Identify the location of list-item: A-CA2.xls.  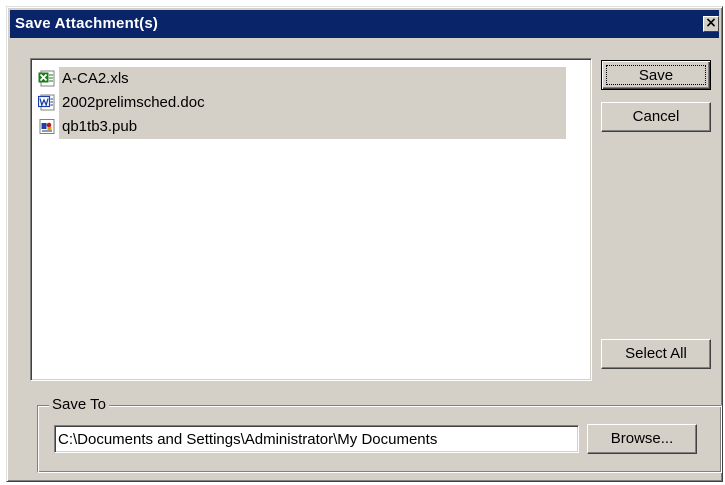
(301, 79).